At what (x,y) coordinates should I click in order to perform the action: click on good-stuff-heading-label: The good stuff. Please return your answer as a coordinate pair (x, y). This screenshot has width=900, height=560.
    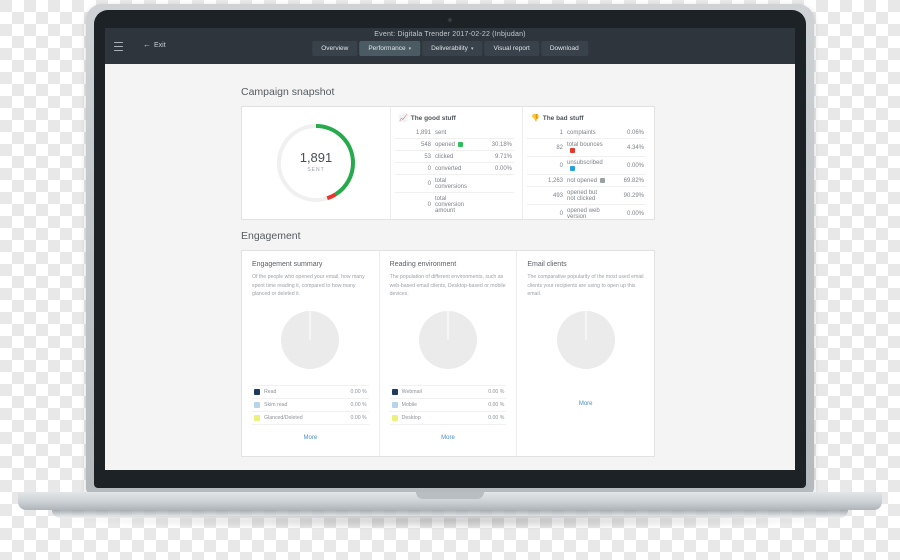
    Looking at the image, I should click on (433, 118).